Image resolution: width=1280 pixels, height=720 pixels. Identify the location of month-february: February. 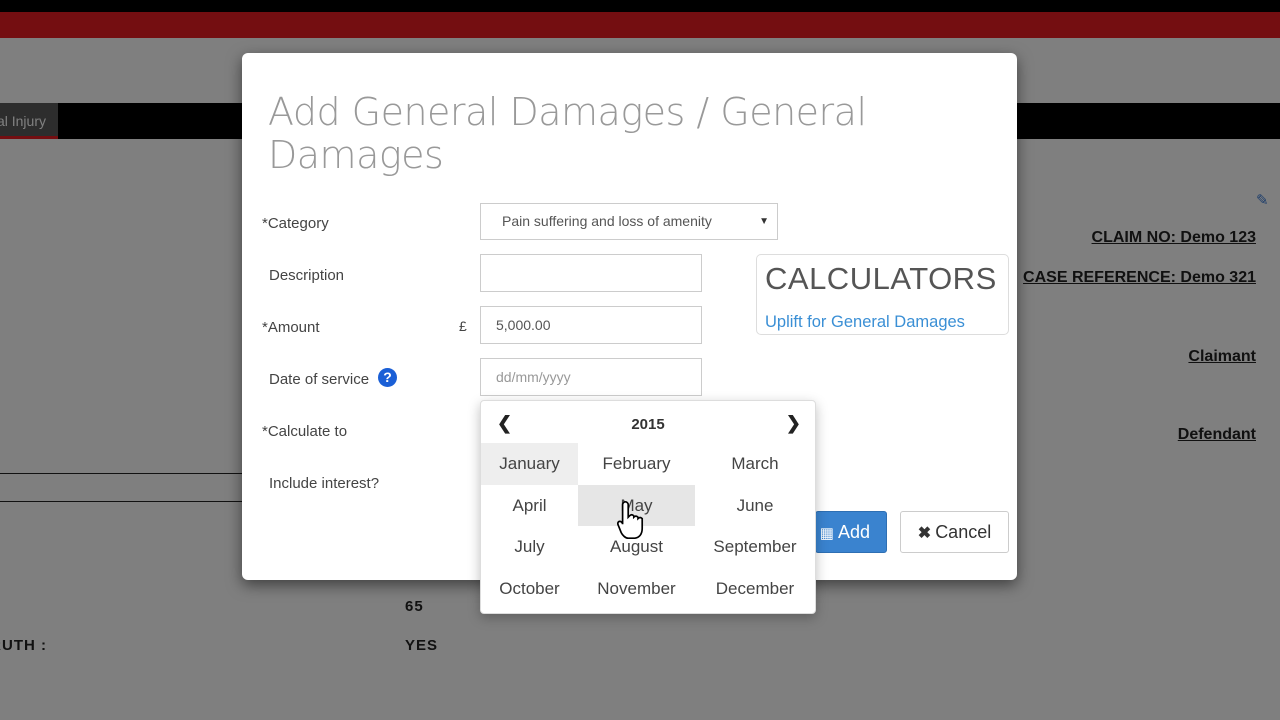
(636, 464).